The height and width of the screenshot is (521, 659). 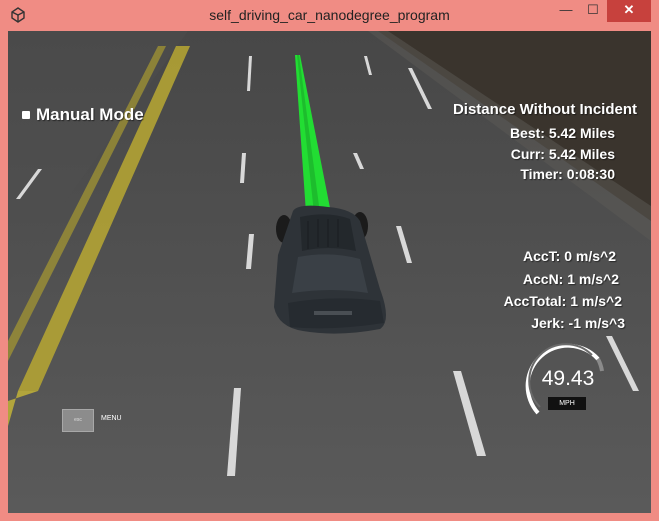 What do you see at coordinates (78, 420) in the screenshot?
I see `menu-button: esc` at bounding box center [78, 420].